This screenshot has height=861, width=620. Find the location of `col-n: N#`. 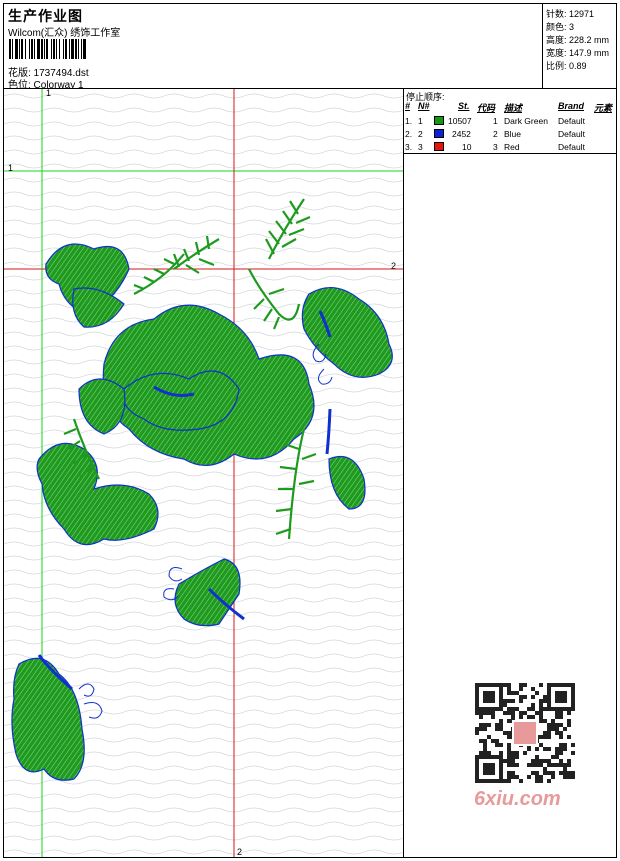

col-n: N# is located at coordinates (424, 106).